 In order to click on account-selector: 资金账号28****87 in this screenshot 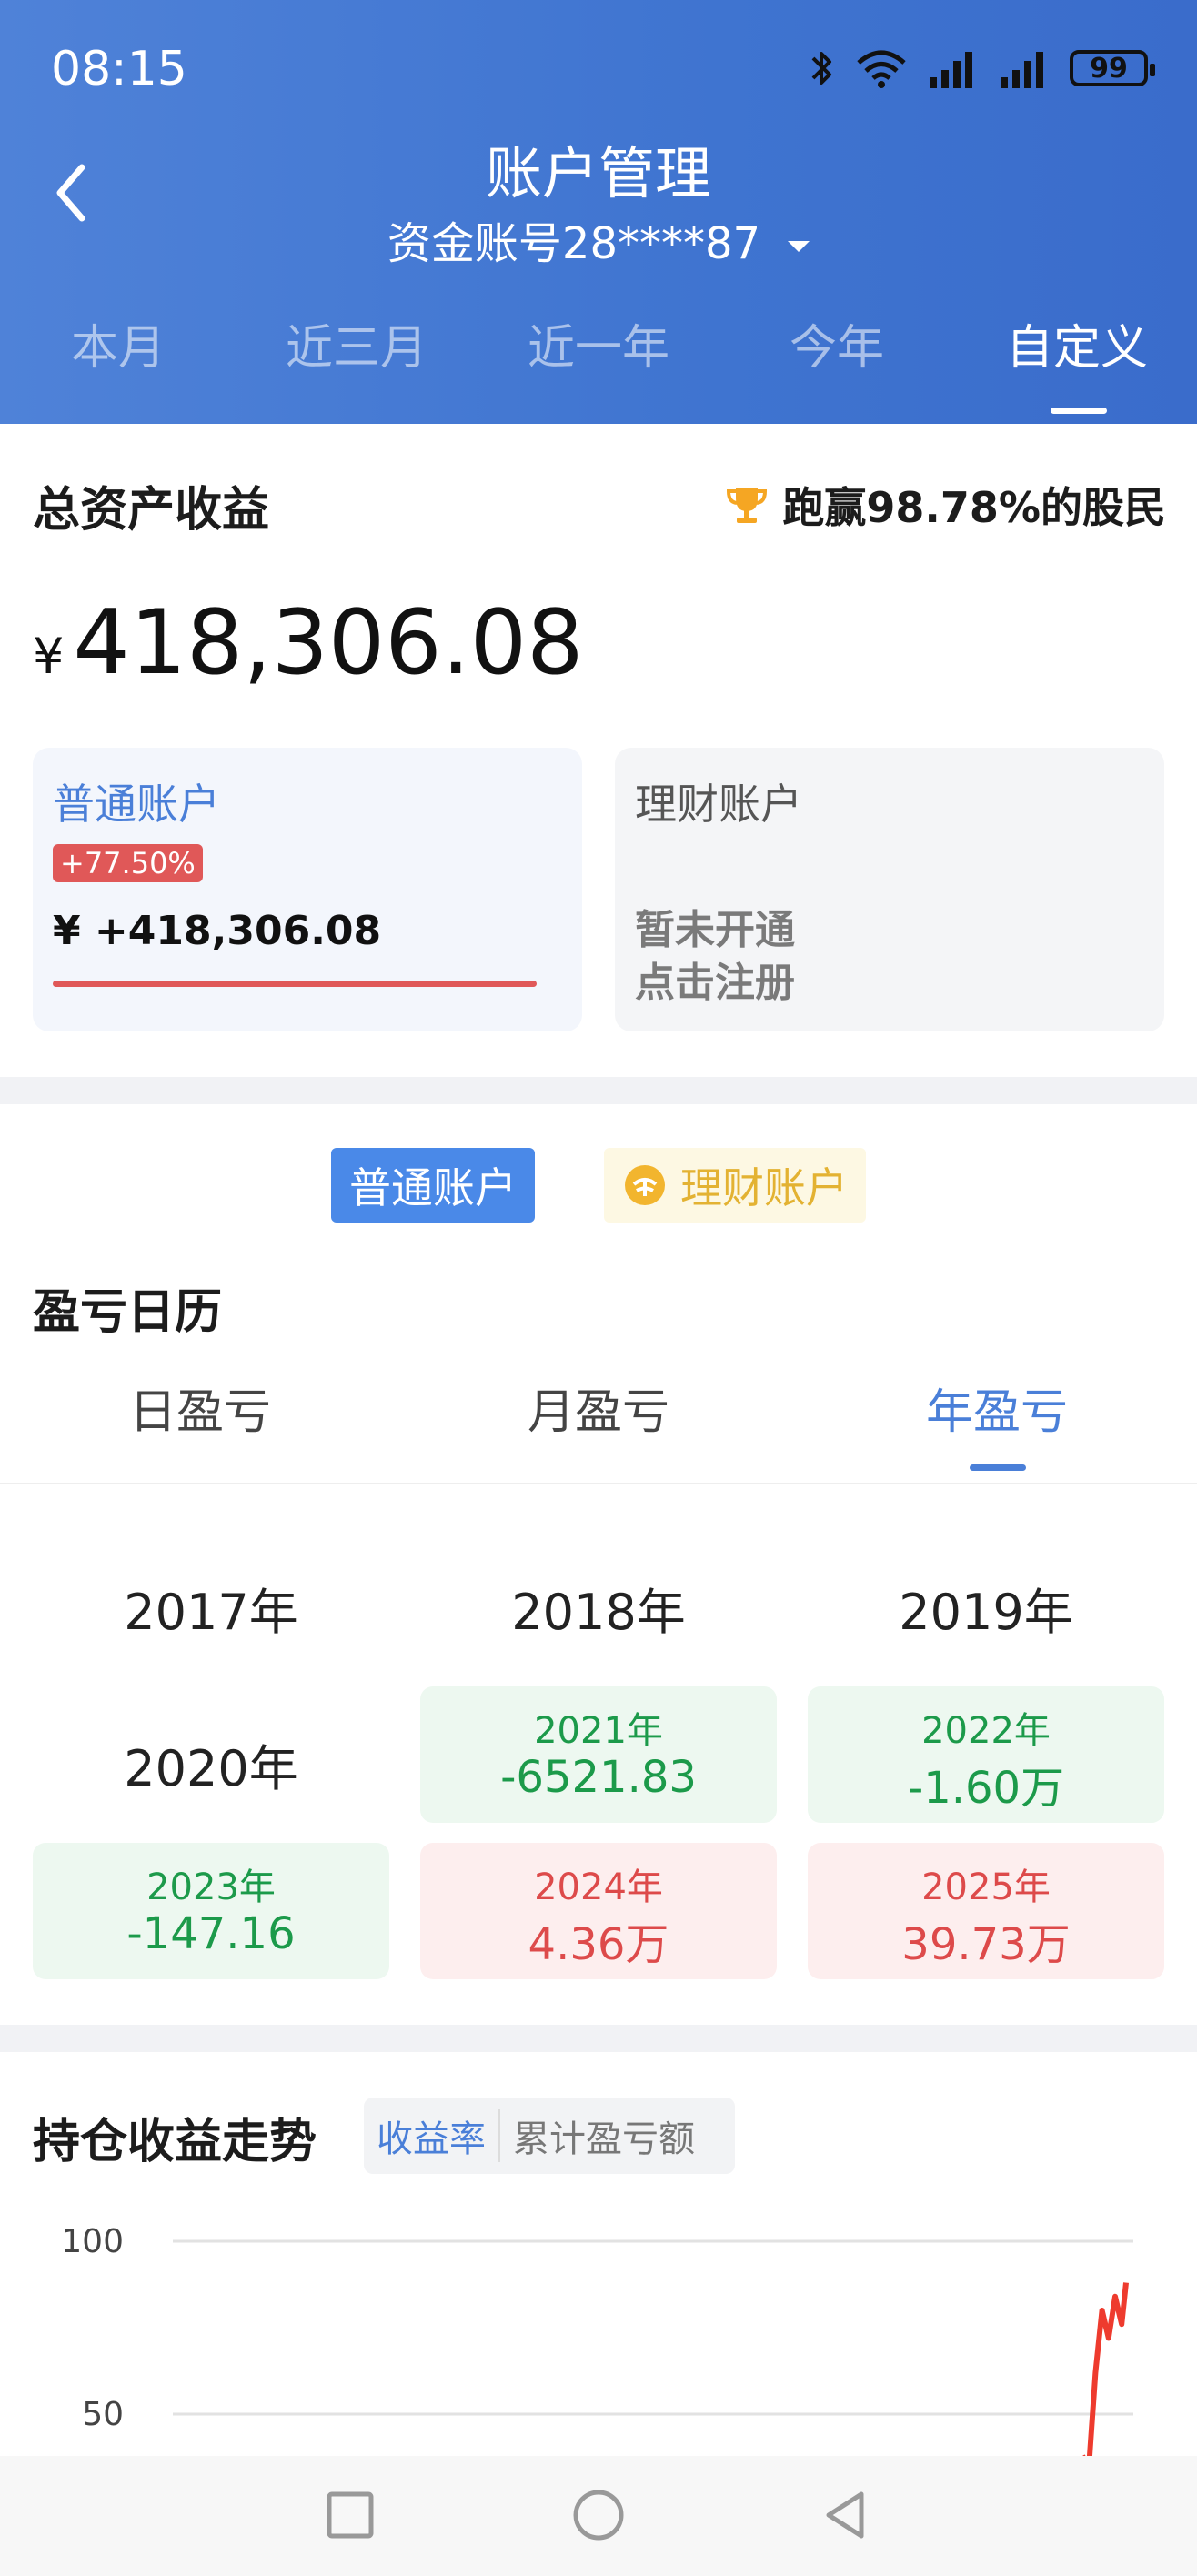, I will do `click(598, 239)`.